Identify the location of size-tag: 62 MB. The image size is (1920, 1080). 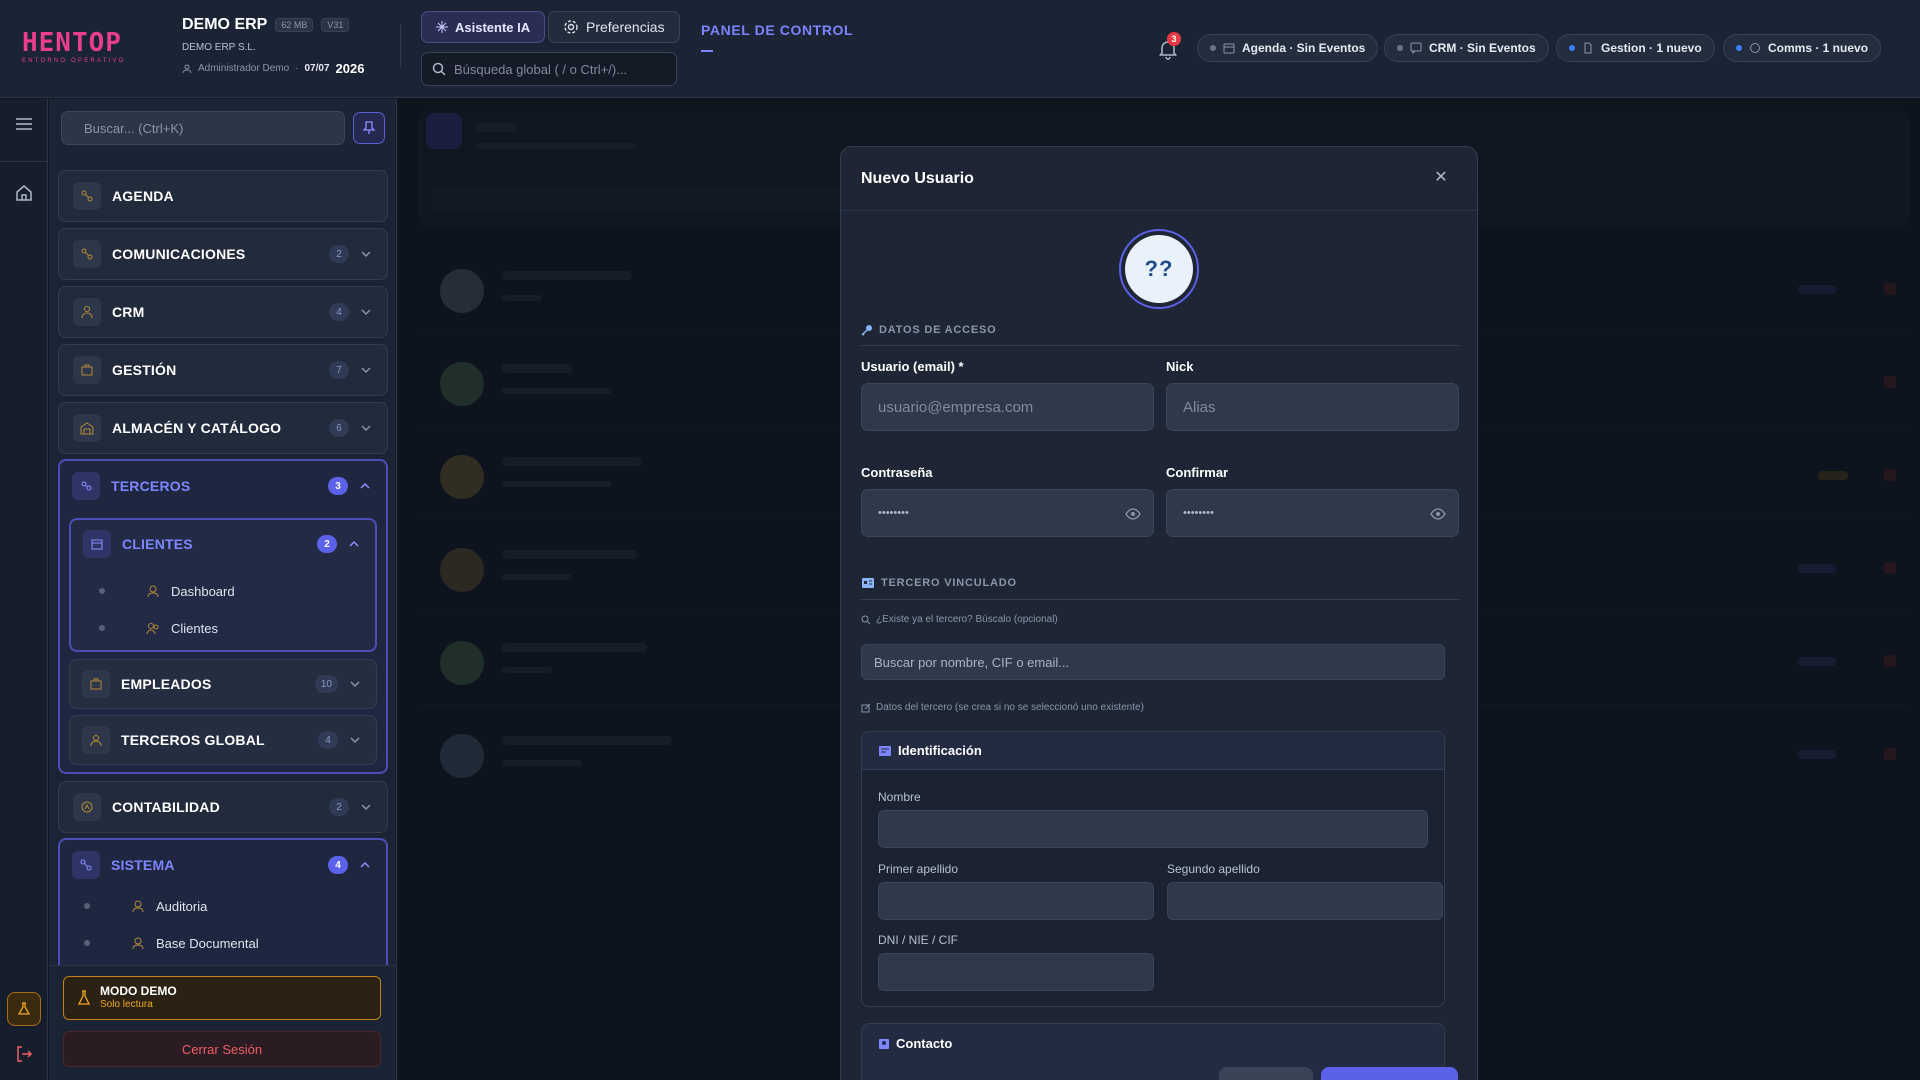
(294, 25).